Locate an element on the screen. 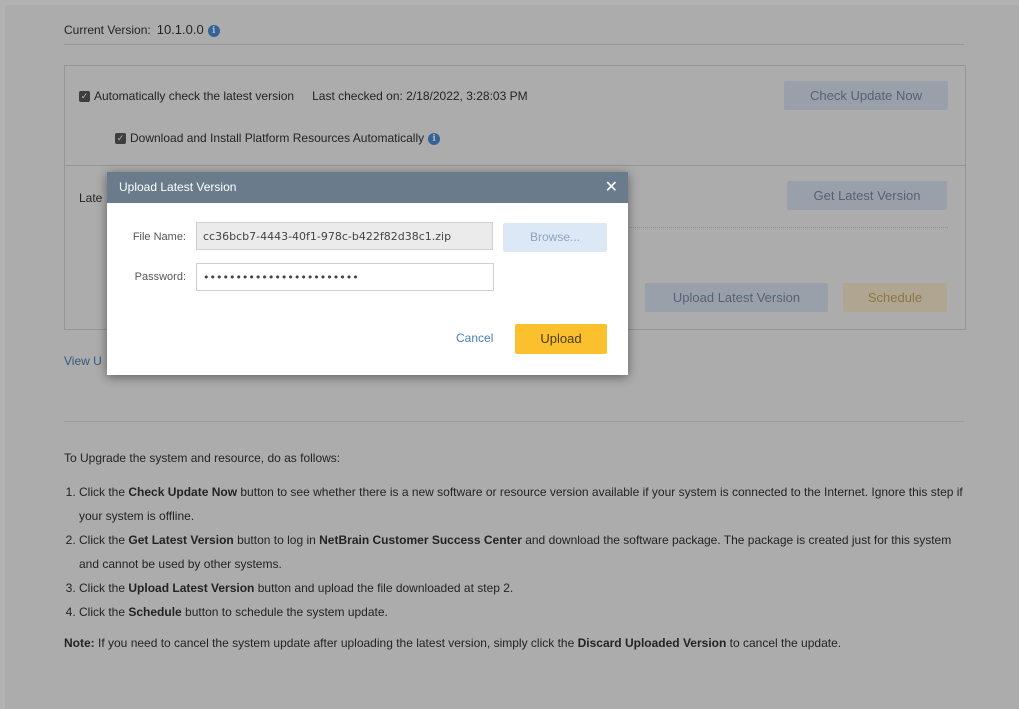 The image size is (1019, 709). dialog-header: Upload Latest Version ✕ is located at coordinates (367, 187).